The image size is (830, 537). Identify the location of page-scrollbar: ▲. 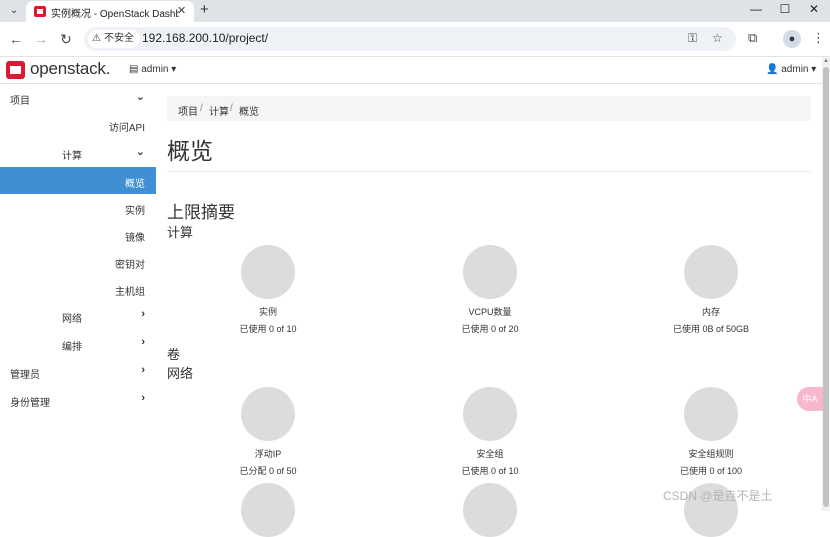
(826, 284).